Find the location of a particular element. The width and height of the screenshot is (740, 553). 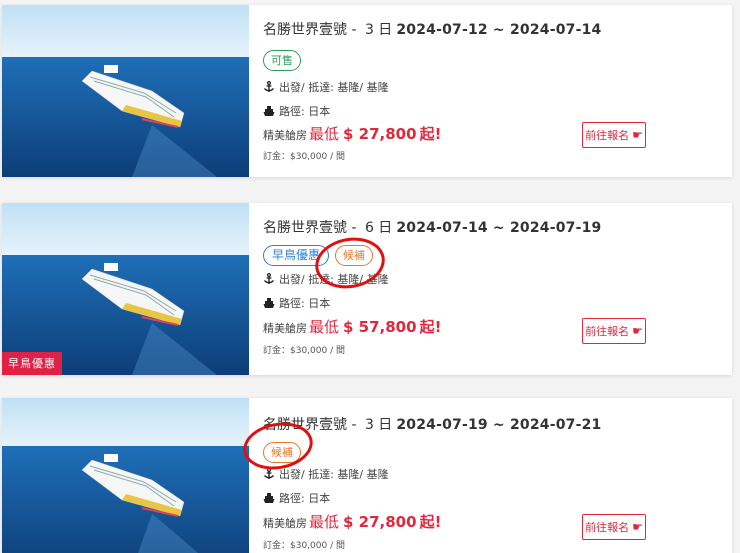

cruise-title: 名勝世界壹號 - 3 日 2024-07-19 ~ 2024-07-21 is located at coordinates (432, 425).